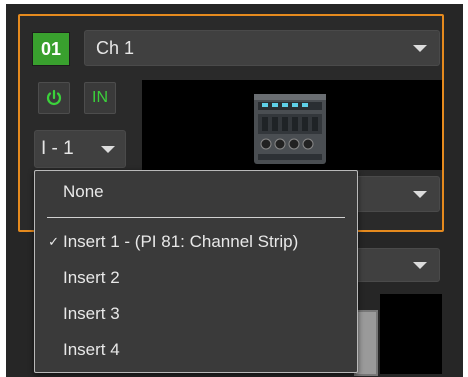 The width and height of the screenshot is (468, 377). I want to click on menu-item-none: None, so click(196, 192).